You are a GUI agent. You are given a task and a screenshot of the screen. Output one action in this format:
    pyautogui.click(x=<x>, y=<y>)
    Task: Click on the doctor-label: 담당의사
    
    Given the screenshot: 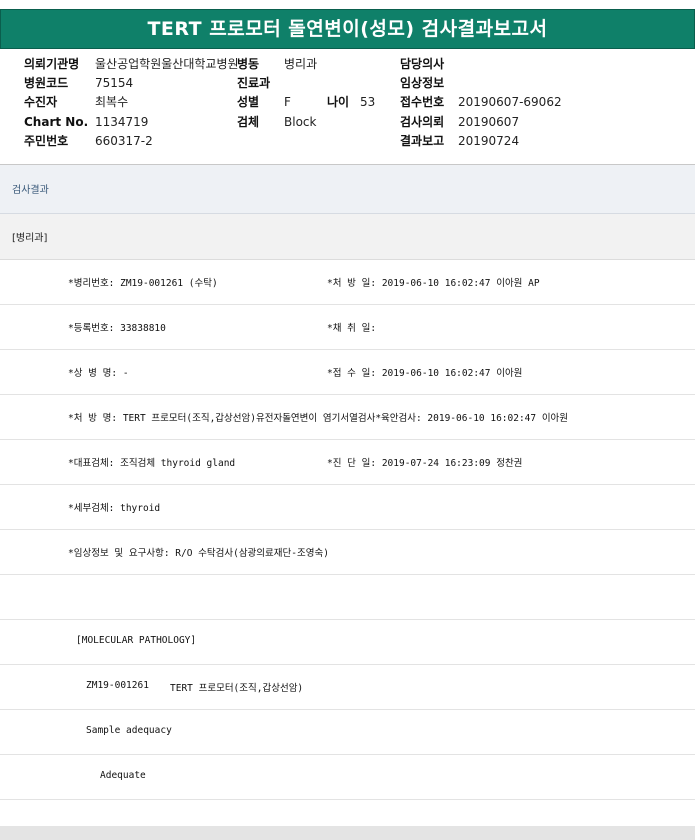 What is the action you would take?
    pyautogui.click(x=422, y=64)
    